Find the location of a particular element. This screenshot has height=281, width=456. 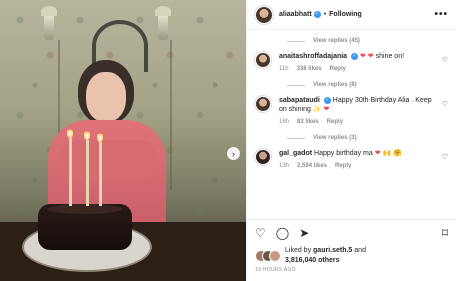

post-header: aliaabhatt ✓ • Following ••• is located at coordinates (351, 15).